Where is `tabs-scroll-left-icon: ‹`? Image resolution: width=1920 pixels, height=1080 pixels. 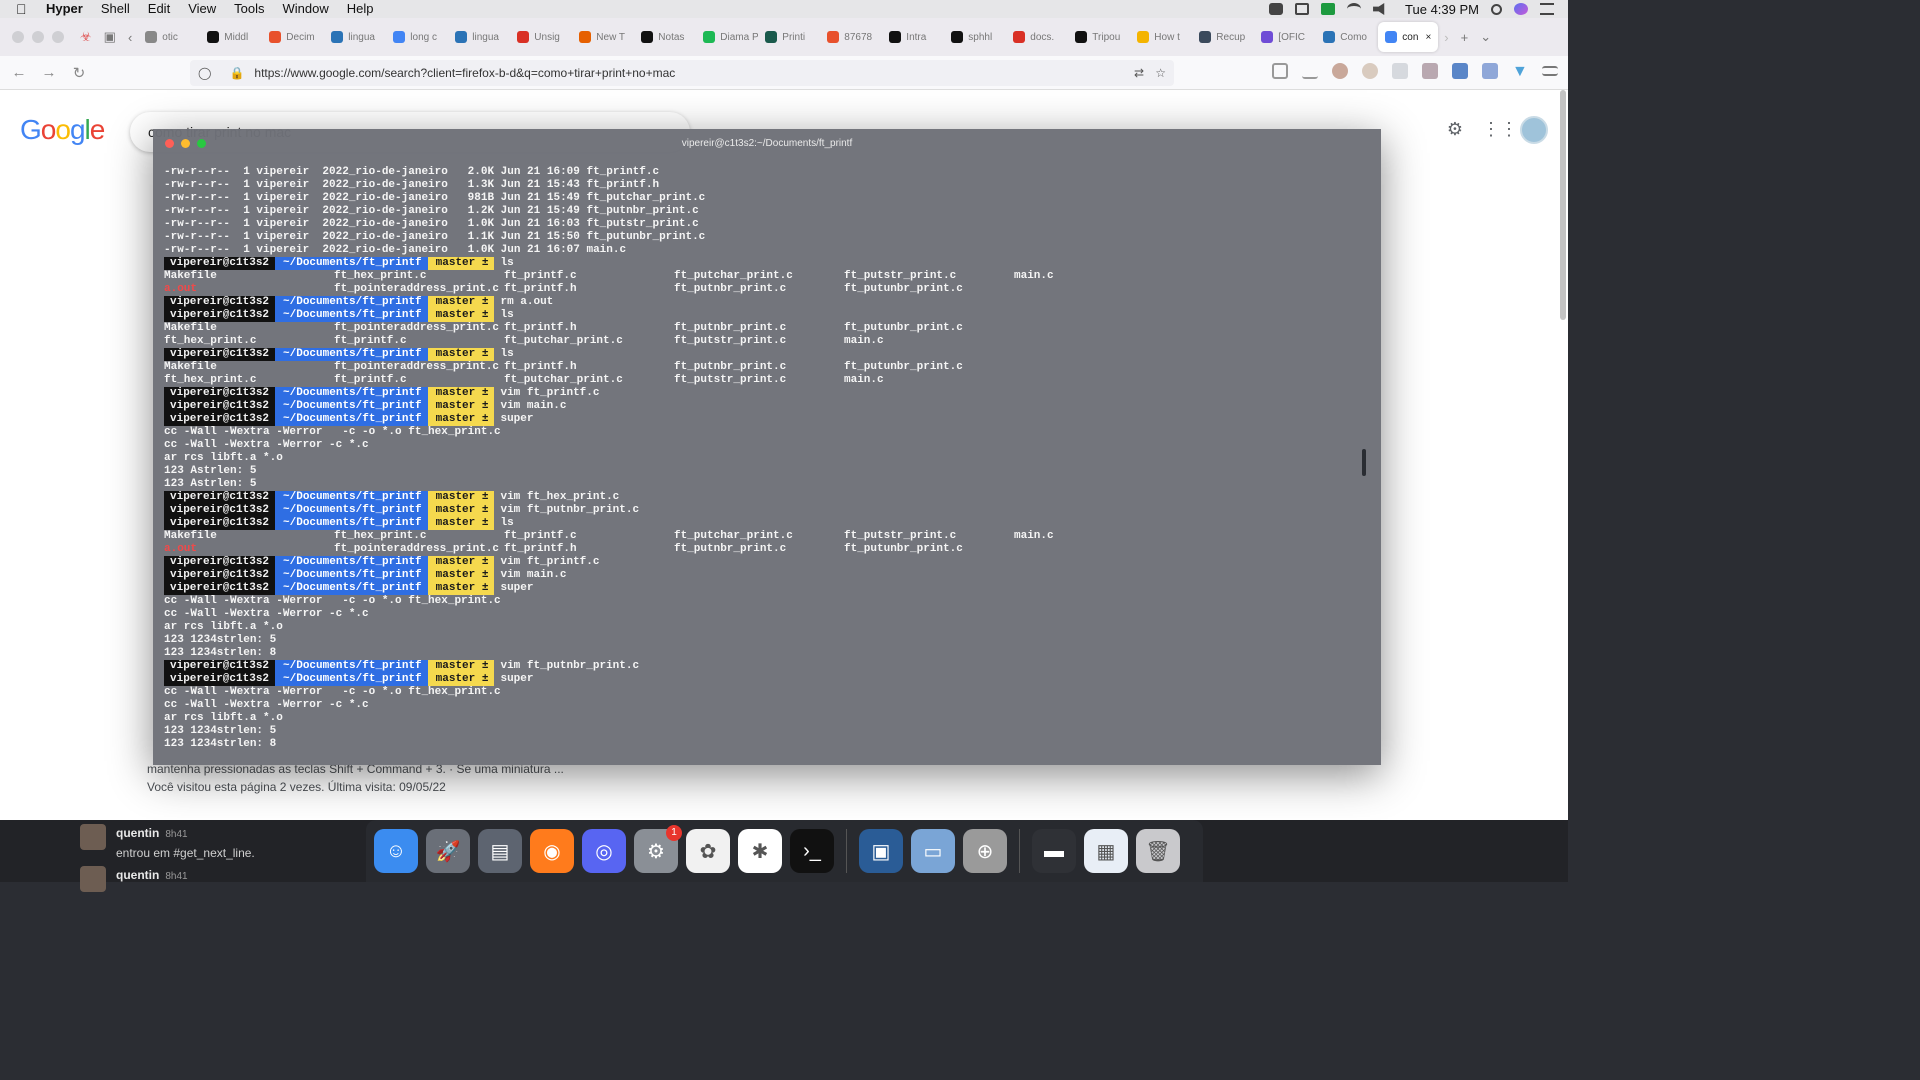
tabs-scroll-left-icon: ‹ is located at coordinates (130, 37).